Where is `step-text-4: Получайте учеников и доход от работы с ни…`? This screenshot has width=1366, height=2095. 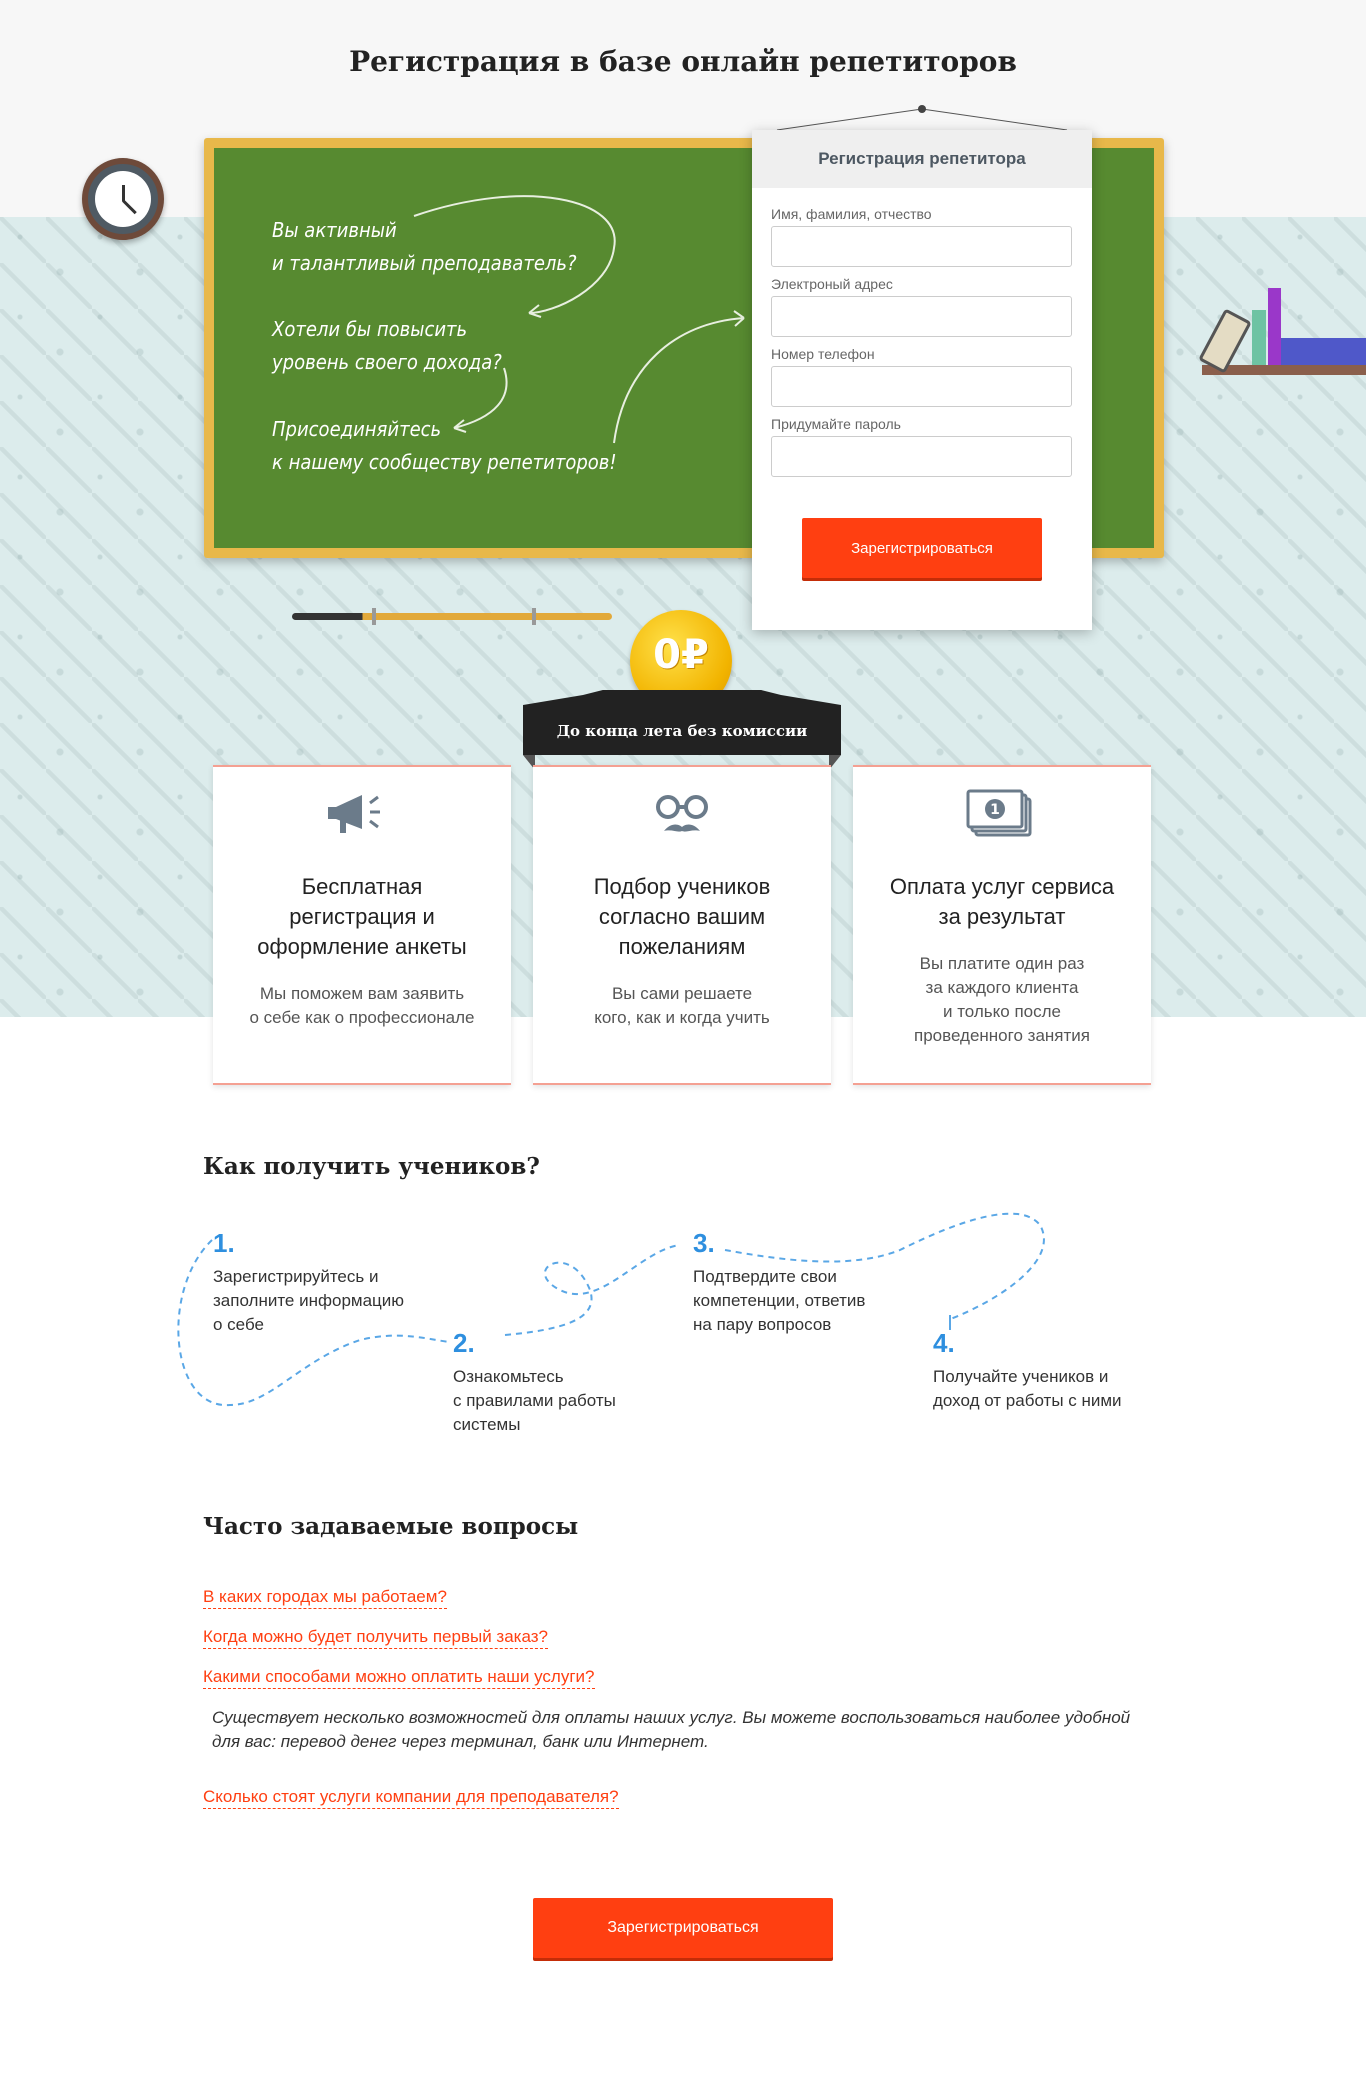
step-text-4: Получайте учеников и доход от работы с ни… is located at coordinates (1027, 1388).